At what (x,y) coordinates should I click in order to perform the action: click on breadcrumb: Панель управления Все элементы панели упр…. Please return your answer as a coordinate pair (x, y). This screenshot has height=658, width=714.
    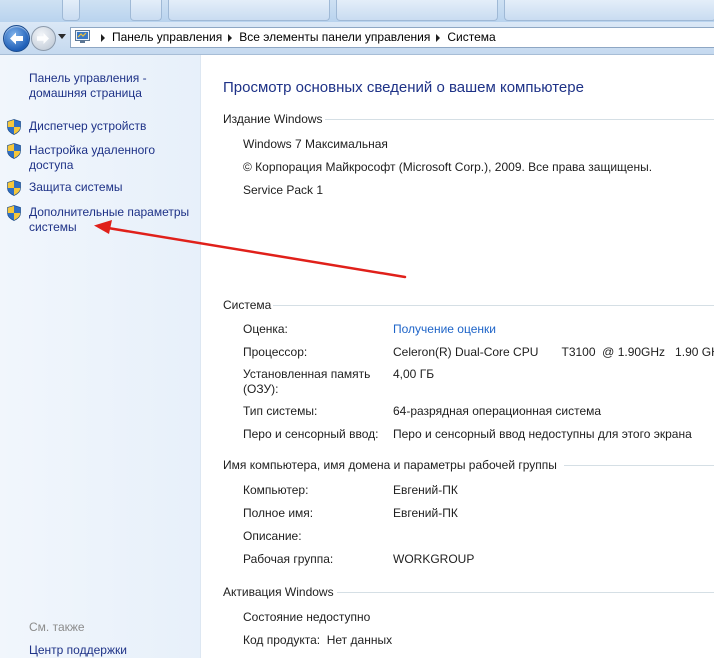
    Looking at the image, I should click on (295, 37).